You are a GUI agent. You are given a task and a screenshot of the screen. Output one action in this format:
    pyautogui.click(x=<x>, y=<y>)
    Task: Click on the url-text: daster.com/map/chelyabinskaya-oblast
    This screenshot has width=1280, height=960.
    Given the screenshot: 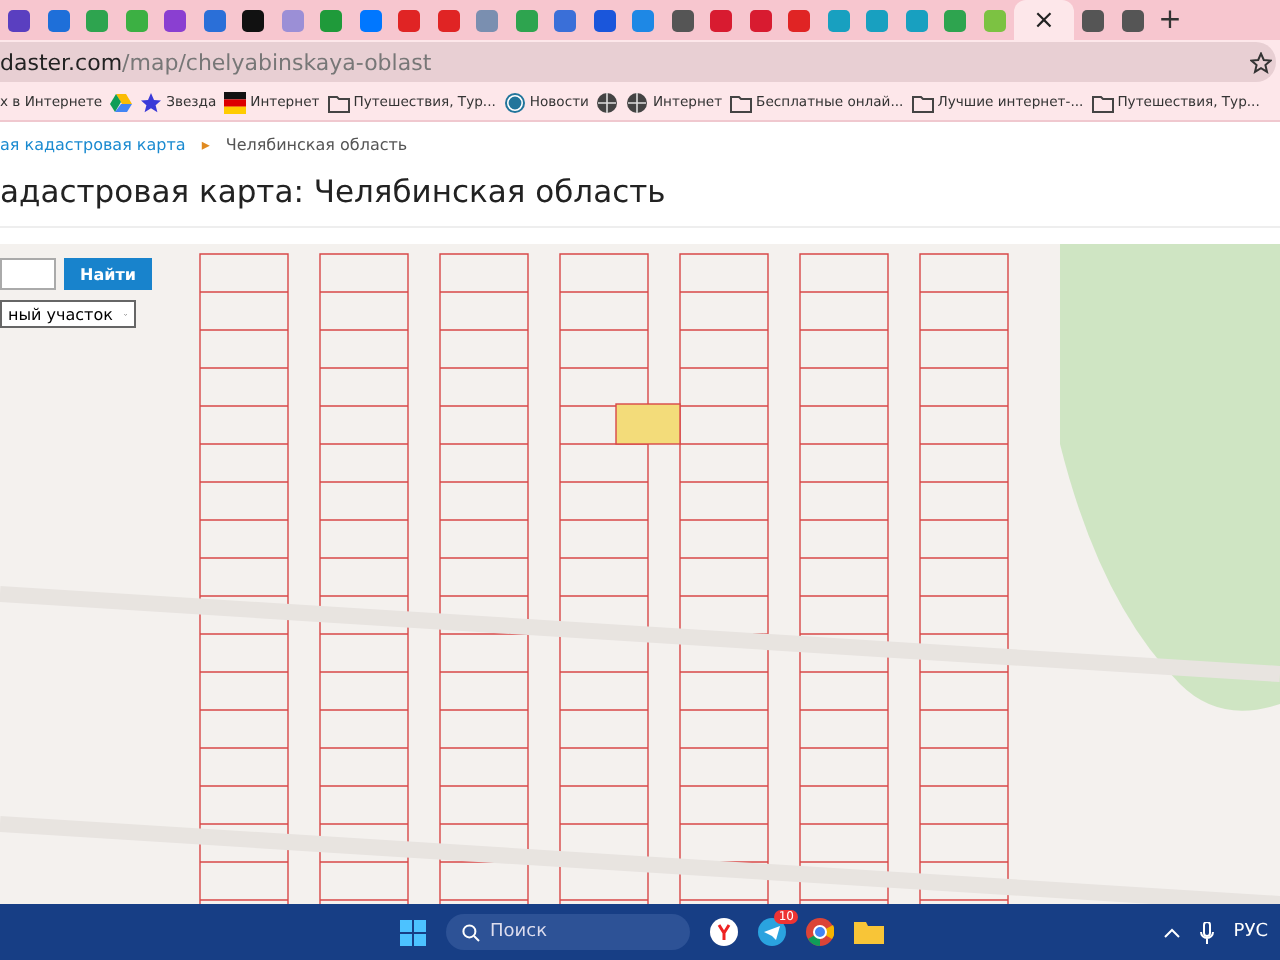 What is the action you would take?
    pyautogui.click(x=216, y=62)
    